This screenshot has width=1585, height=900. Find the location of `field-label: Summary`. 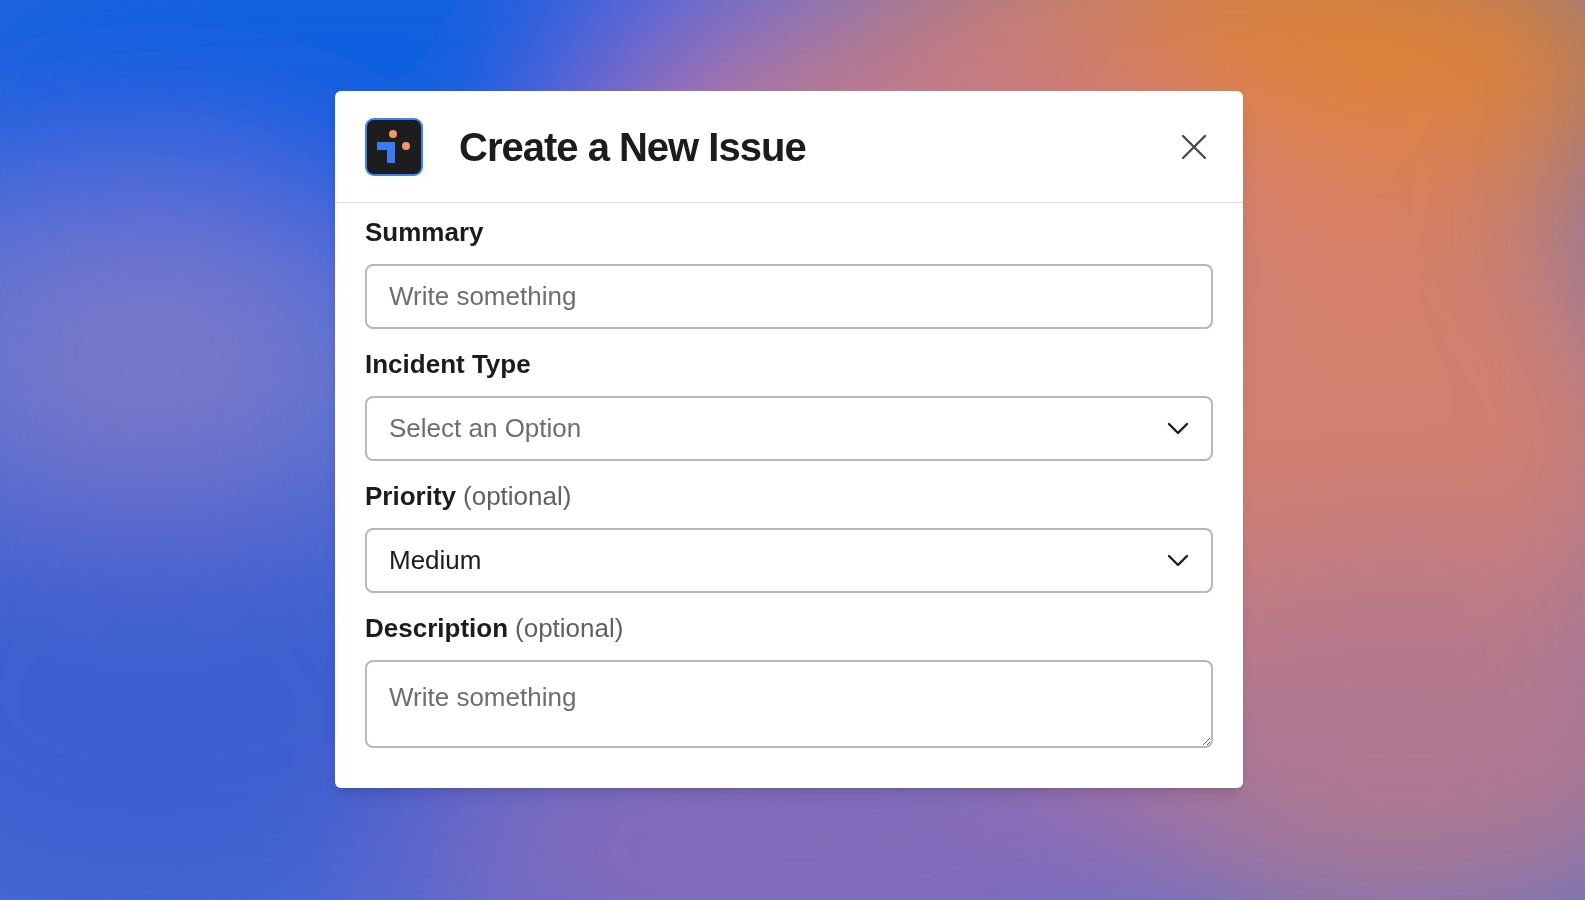

field-label: Summary is located at coordinates (424, 232).